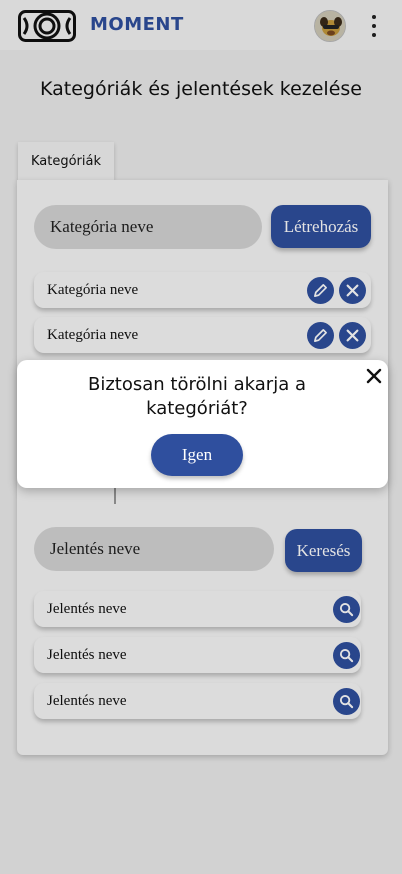  What do you see at coordinates (197, 455) in the screenshot?
I see `confirm-yes-button: Igen` at bounding box center [197, 455].